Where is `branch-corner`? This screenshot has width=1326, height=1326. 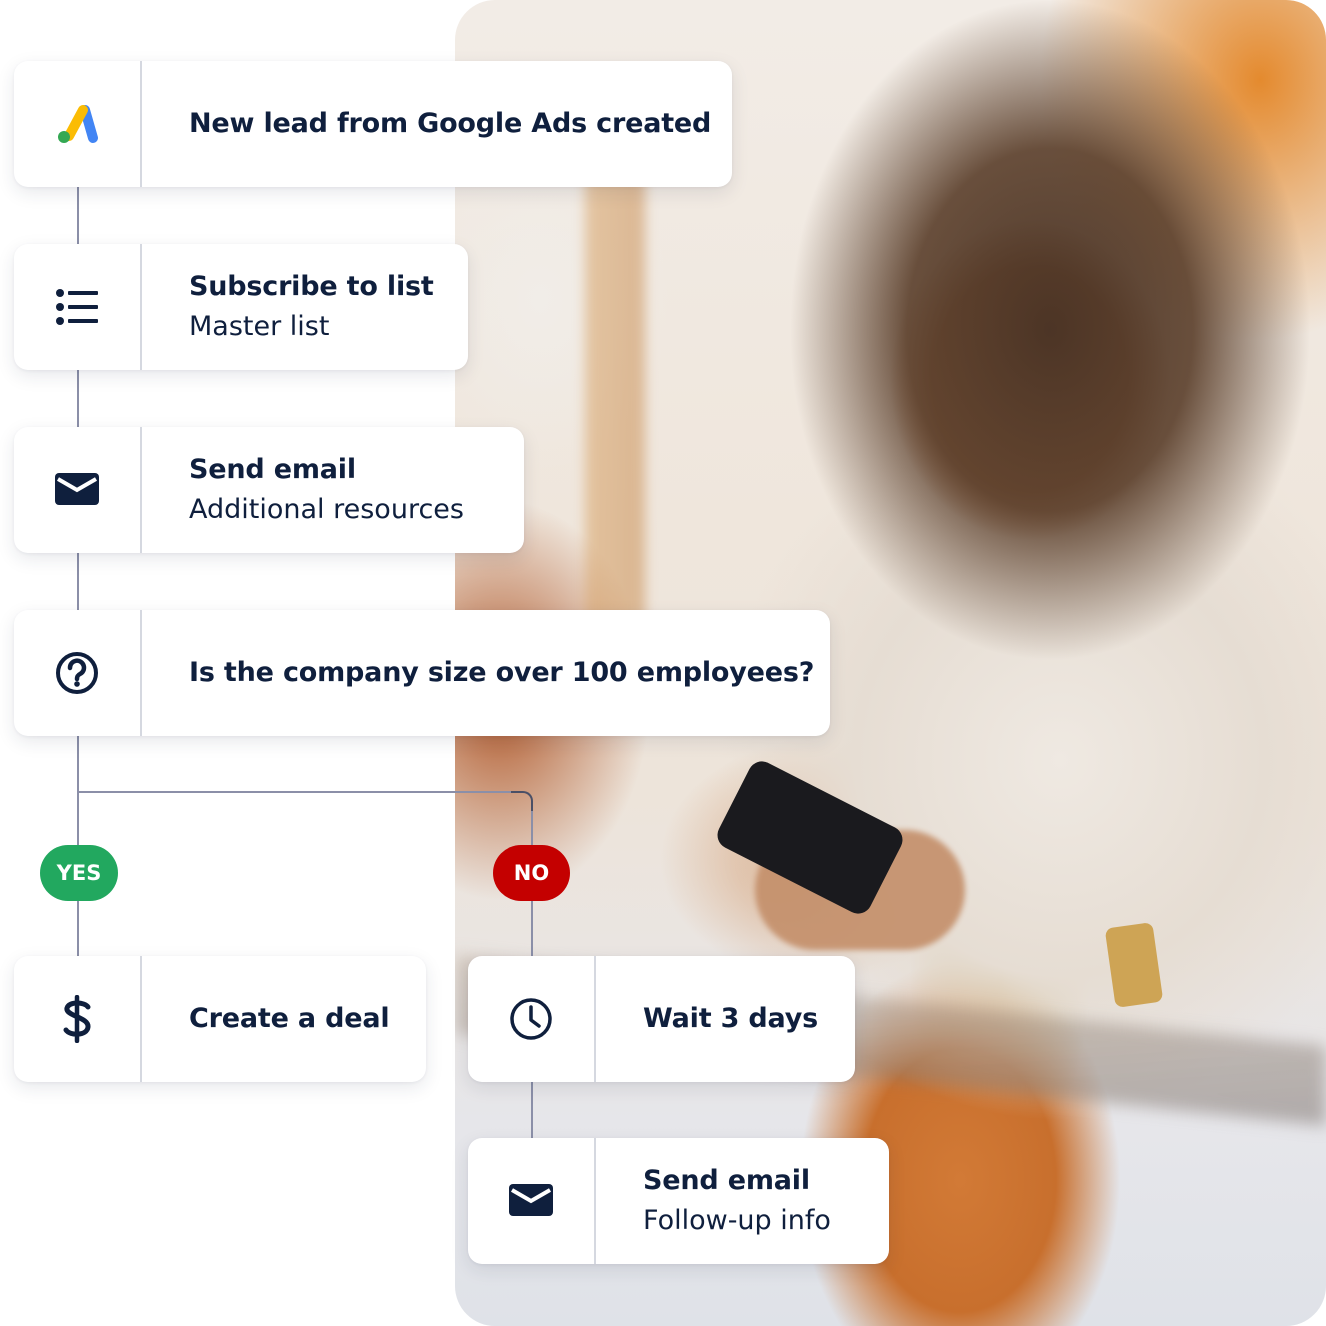 branch-corner is located at coordinates (522, 802).